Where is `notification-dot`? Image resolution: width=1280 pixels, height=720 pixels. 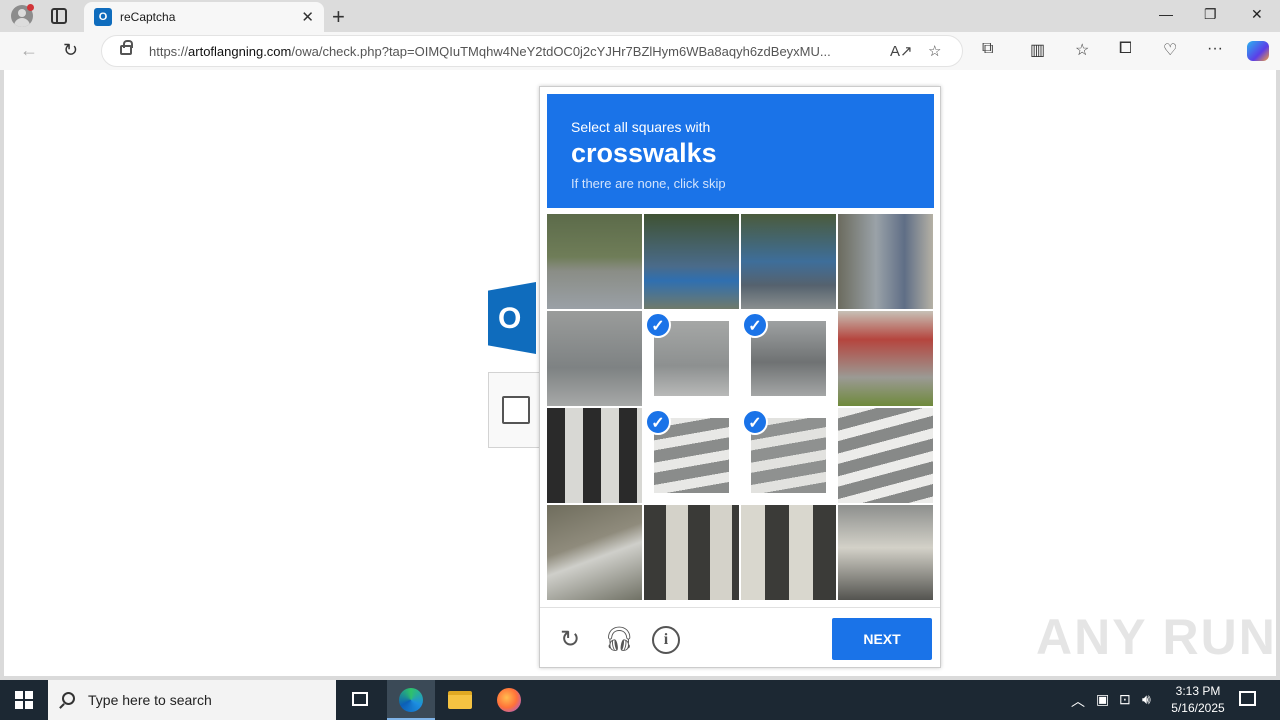 notification-dot is located at coordinates (30, 7).